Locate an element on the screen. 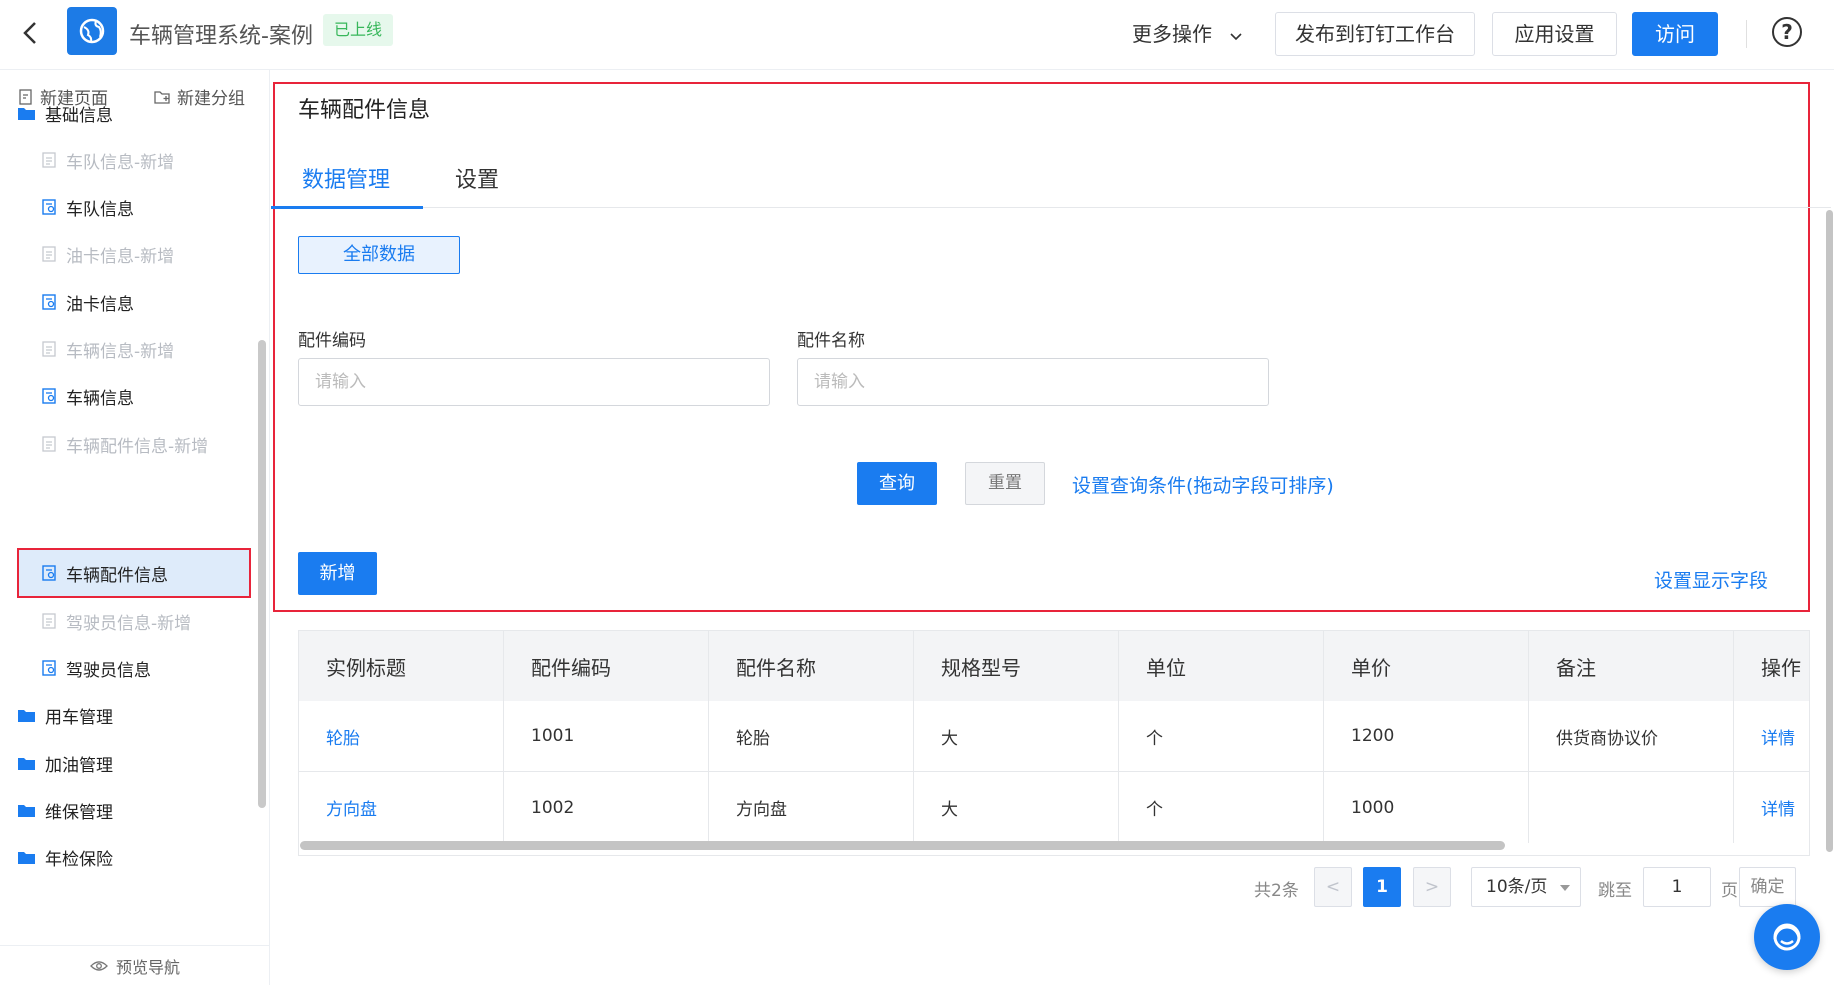  table-horizontal-scrollbar is located at coordinates (902, 845).